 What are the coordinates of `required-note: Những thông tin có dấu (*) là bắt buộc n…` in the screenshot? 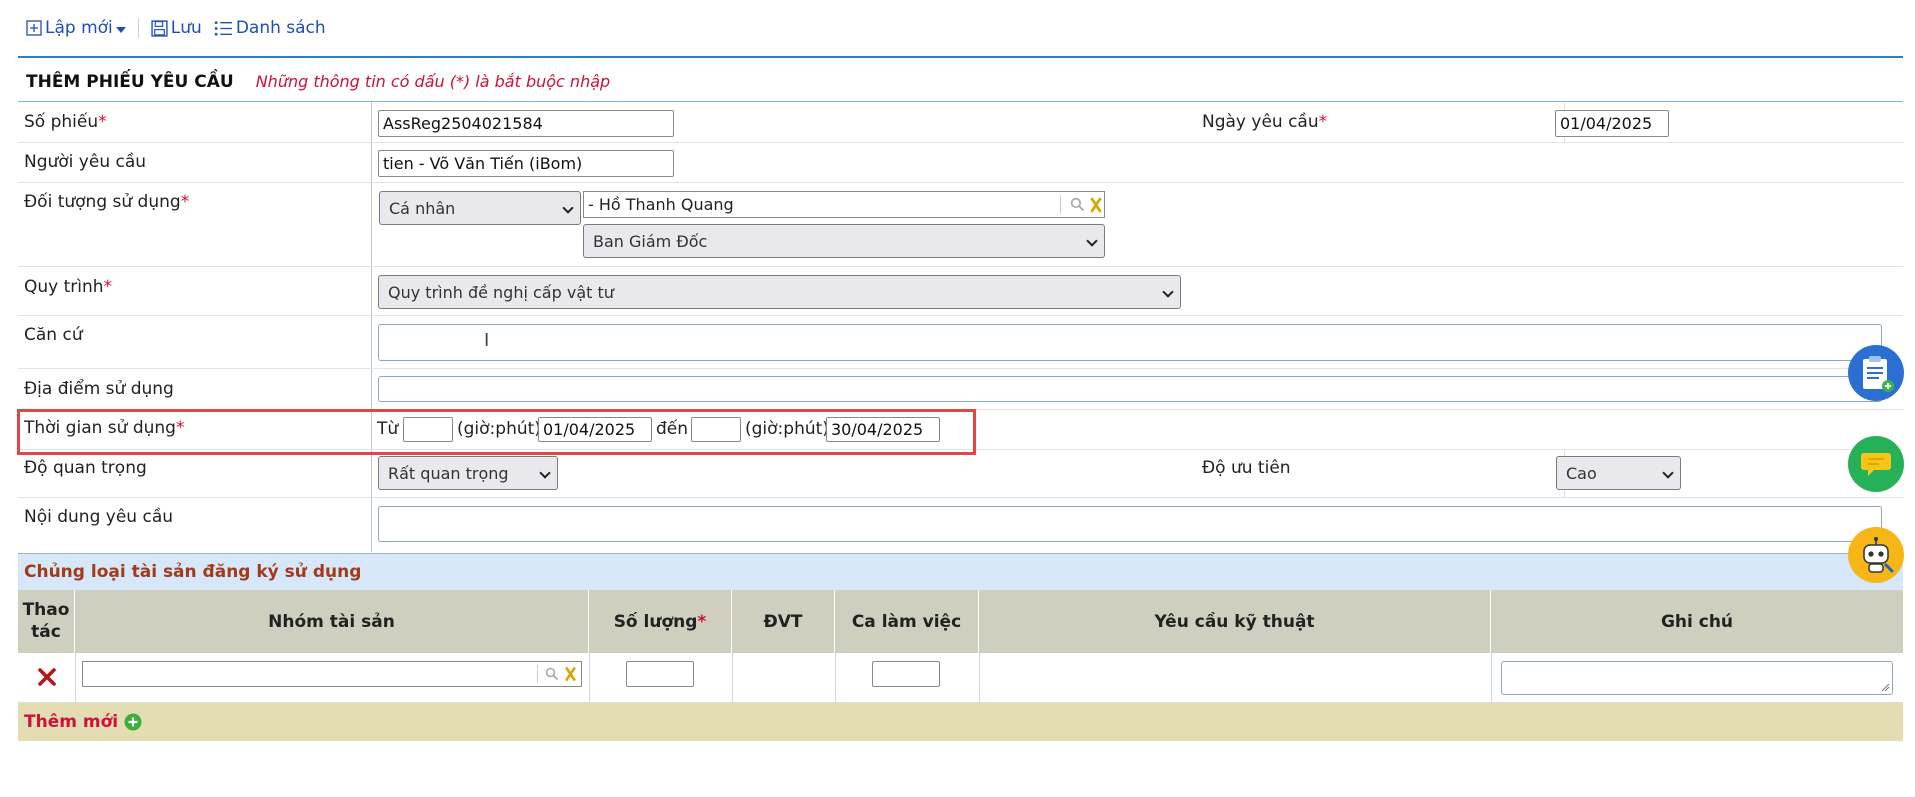 It's located at (433, 81).